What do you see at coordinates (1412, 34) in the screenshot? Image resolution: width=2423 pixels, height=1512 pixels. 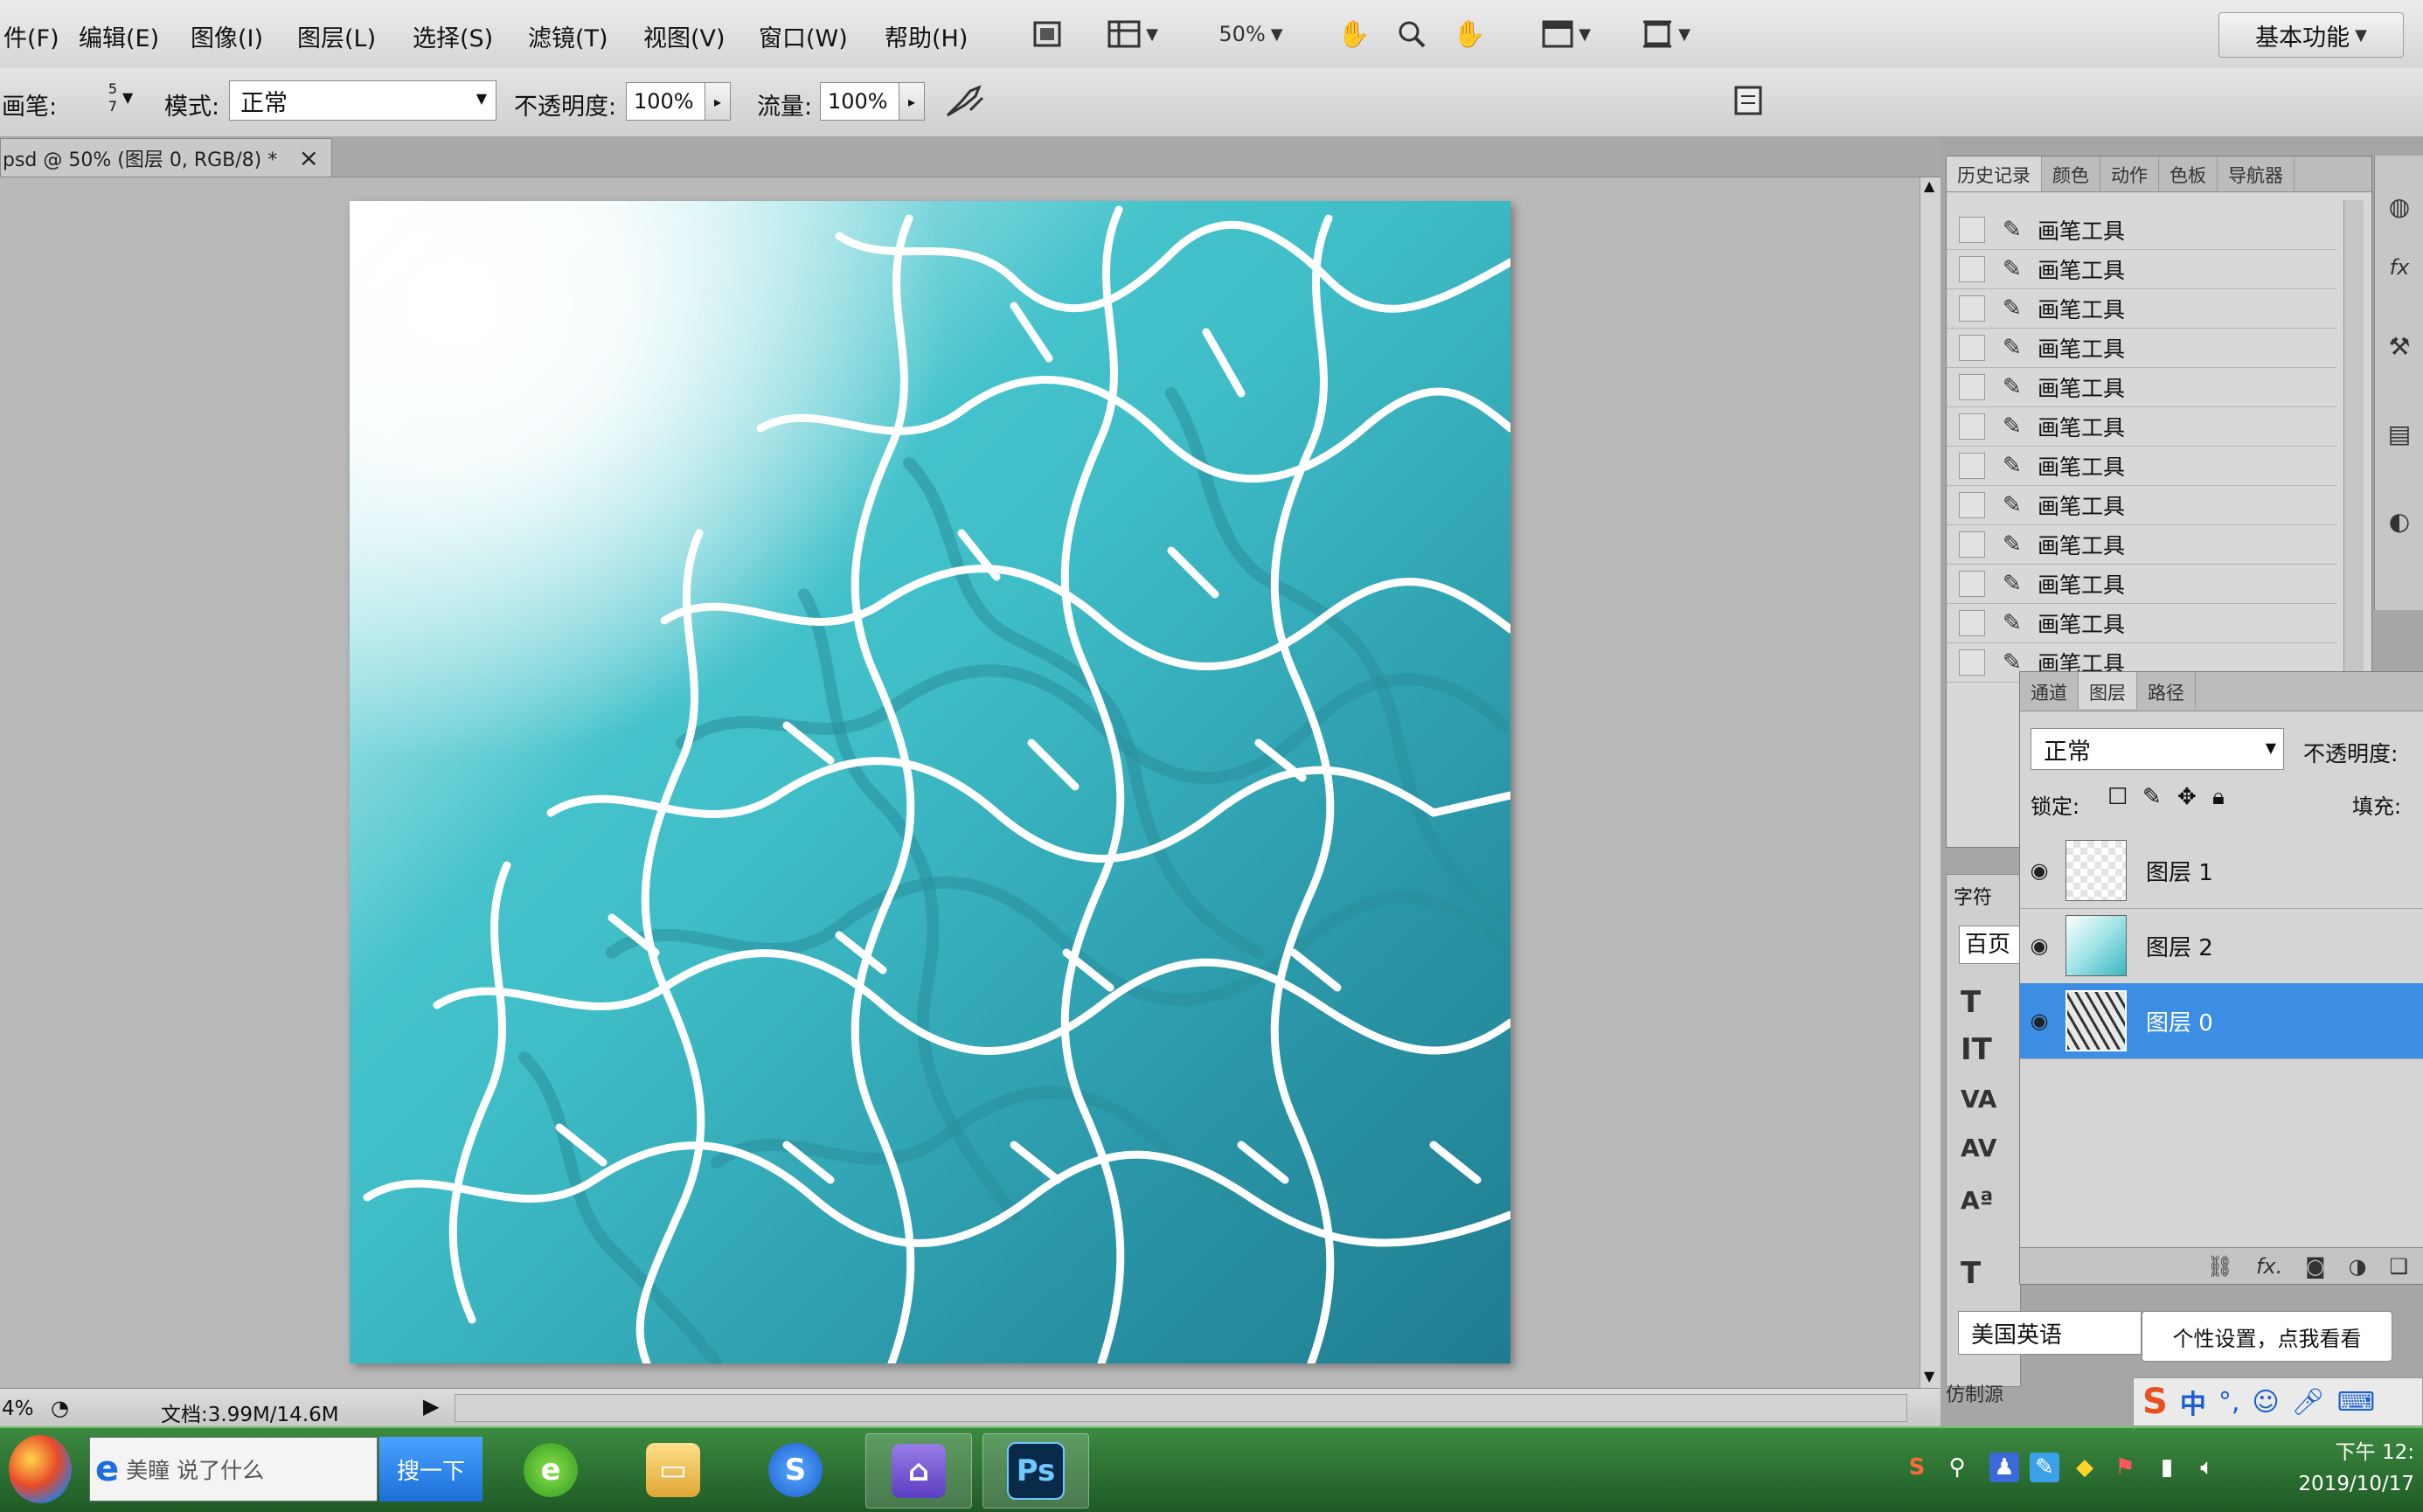 I see `zoom-tool-icon` at bounding box center [1412, 34].